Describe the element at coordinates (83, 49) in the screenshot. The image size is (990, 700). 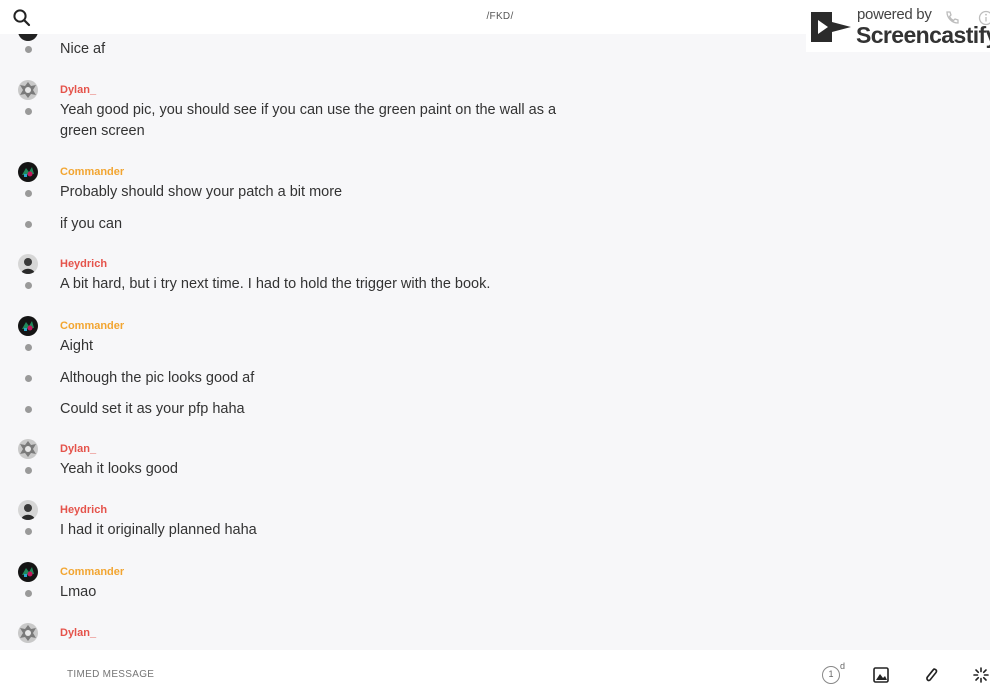
I see `message-text: Nice af` at that location.